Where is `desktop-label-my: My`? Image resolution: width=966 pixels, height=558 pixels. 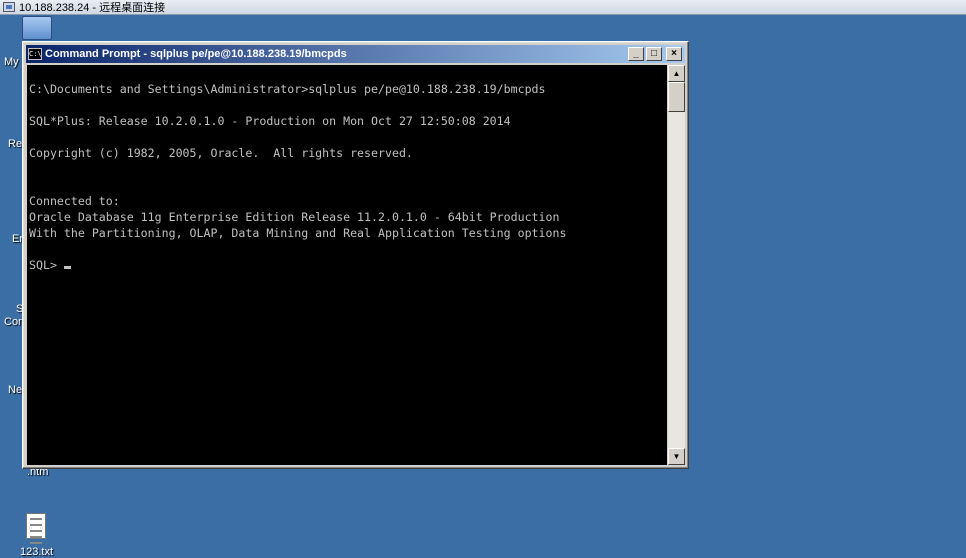
desktop-label-my: My is located at coordinates (11, 62).